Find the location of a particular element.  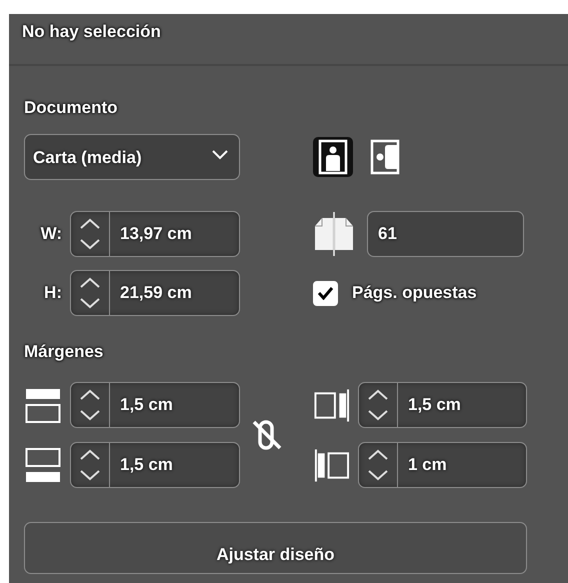

value-field: 21,59 cm is located at coordinates (174, 293).